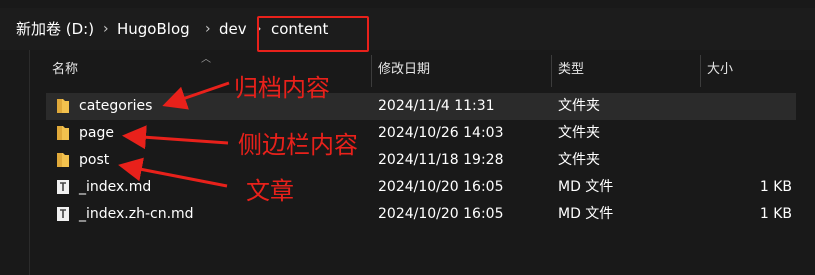 The image size is (815, 275). Describe the element at coordinates (94, 160) in the screenshot. I see `file-name: post` at that location.